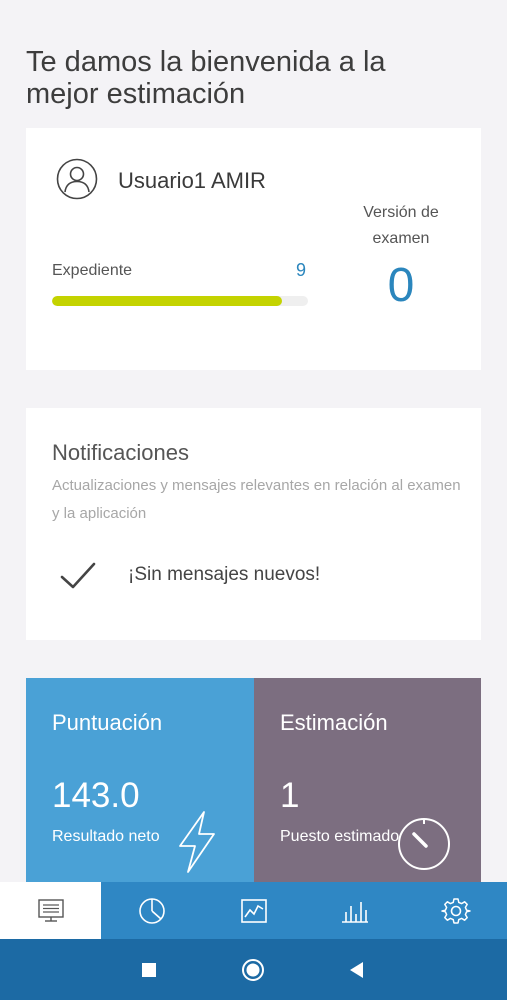  I want to click on bar-chart-icon, so click(354, 912).